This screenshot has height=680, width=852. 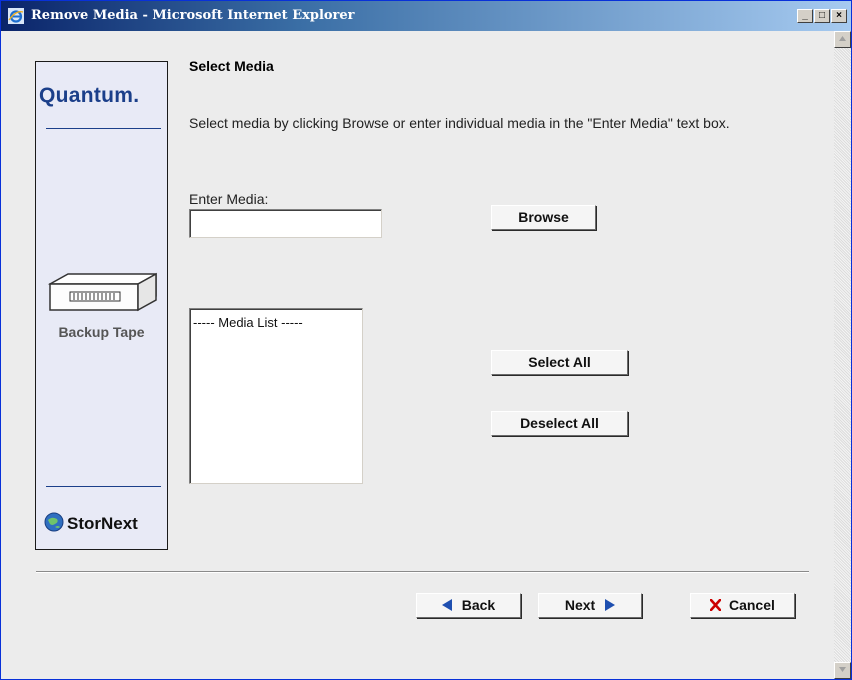 I want to click on stornext-logo: StorNext, so click(x=91, y=523).